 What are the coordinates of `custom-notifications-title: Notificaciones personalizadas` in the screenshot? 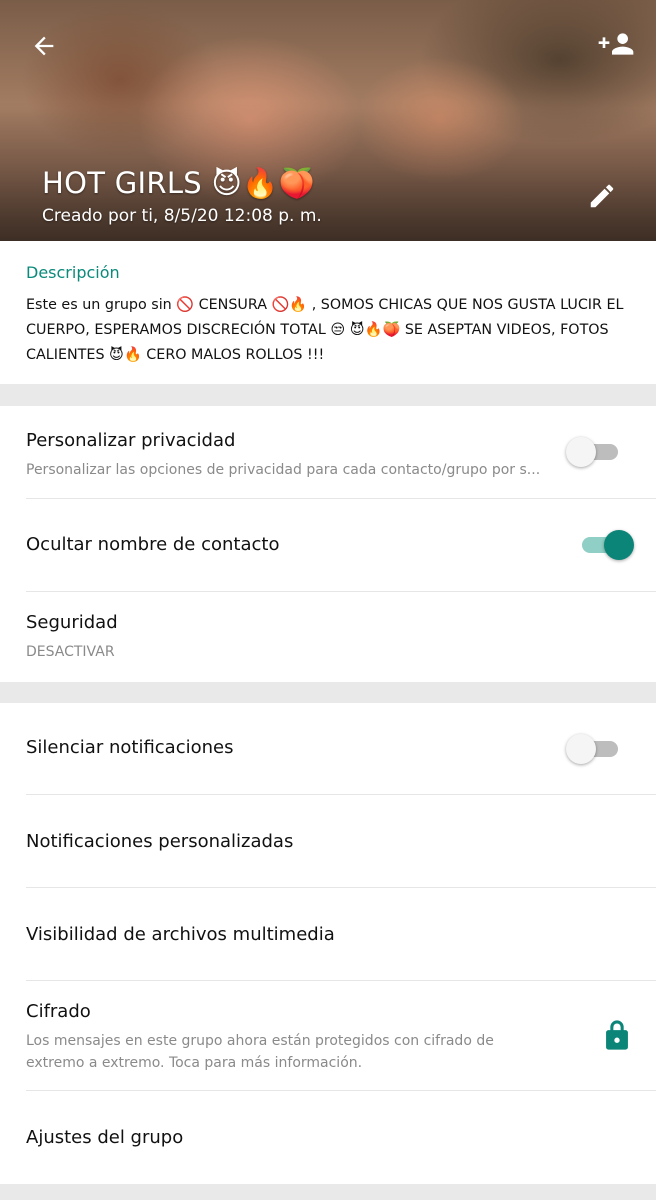 It's located at (160, 841).